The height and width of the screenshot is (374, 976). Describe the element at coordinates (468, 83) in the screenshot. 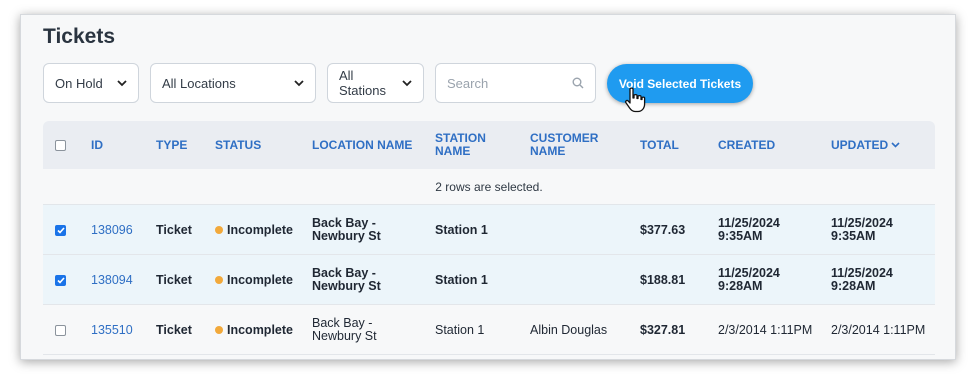

I see `search-placeholder: Search` at that location.